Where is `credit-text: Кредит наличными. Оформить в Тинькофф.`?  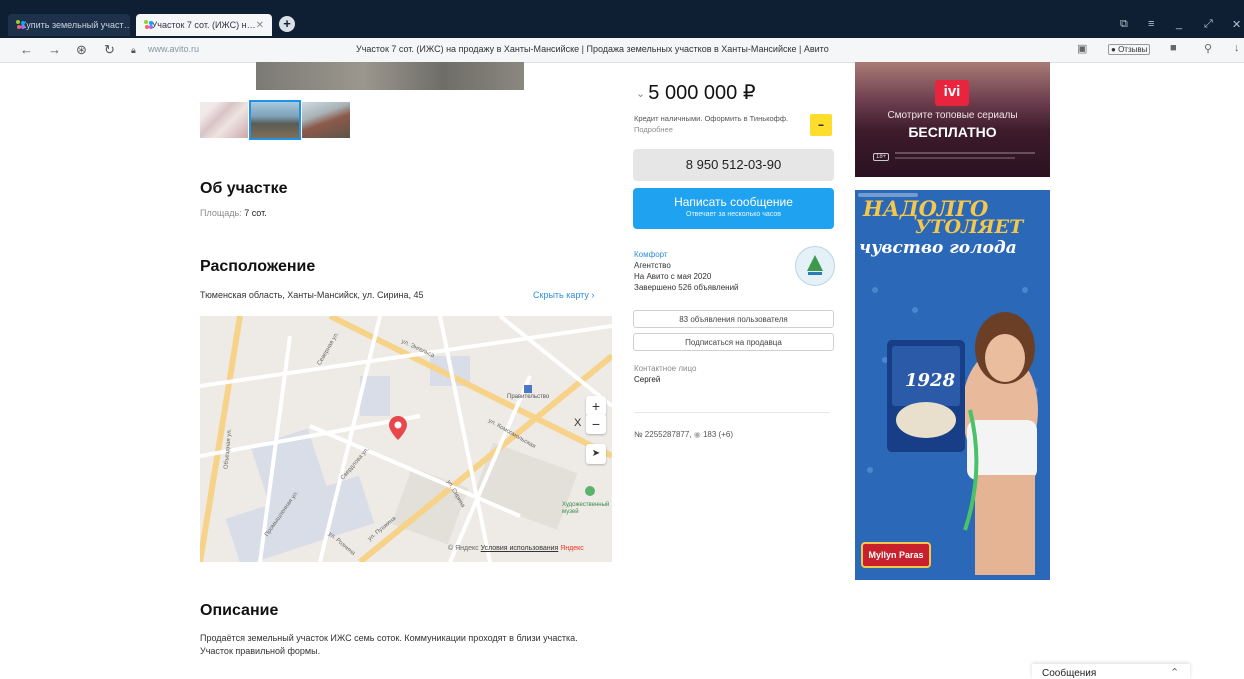 credit-text: Кредит наличными. Оформить в Тинькофф. is located at coordinates (711, 118).